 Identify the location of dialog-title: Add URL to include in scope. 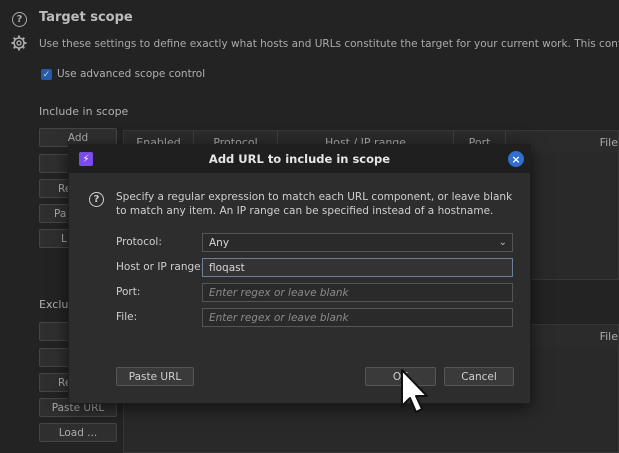
(299, 159).